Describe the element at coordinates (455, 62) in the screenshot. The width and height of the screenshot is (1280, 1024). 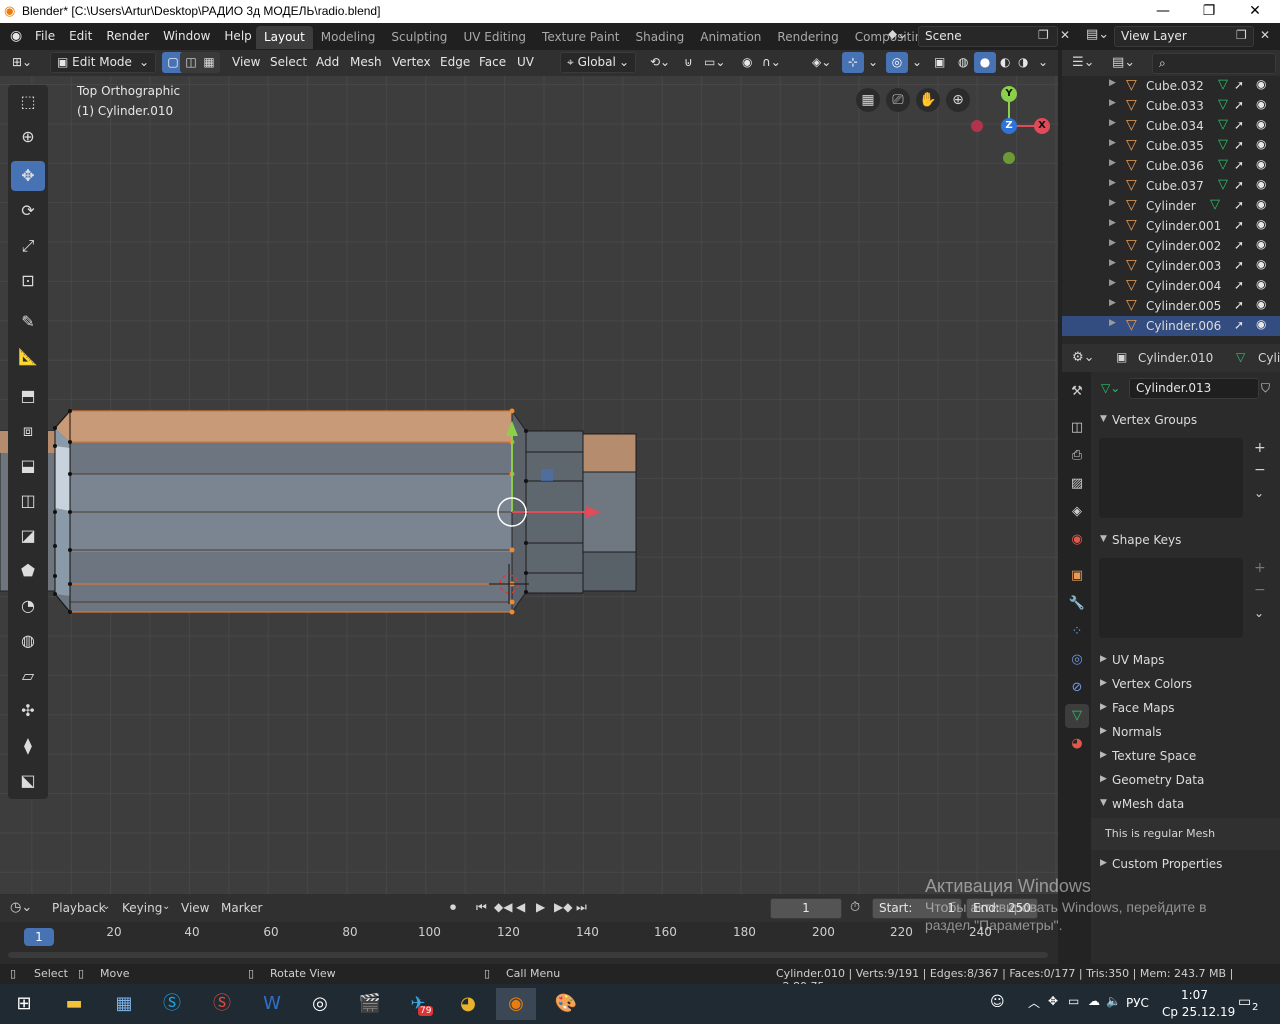
I see `menu-edge: Edge` at that location.